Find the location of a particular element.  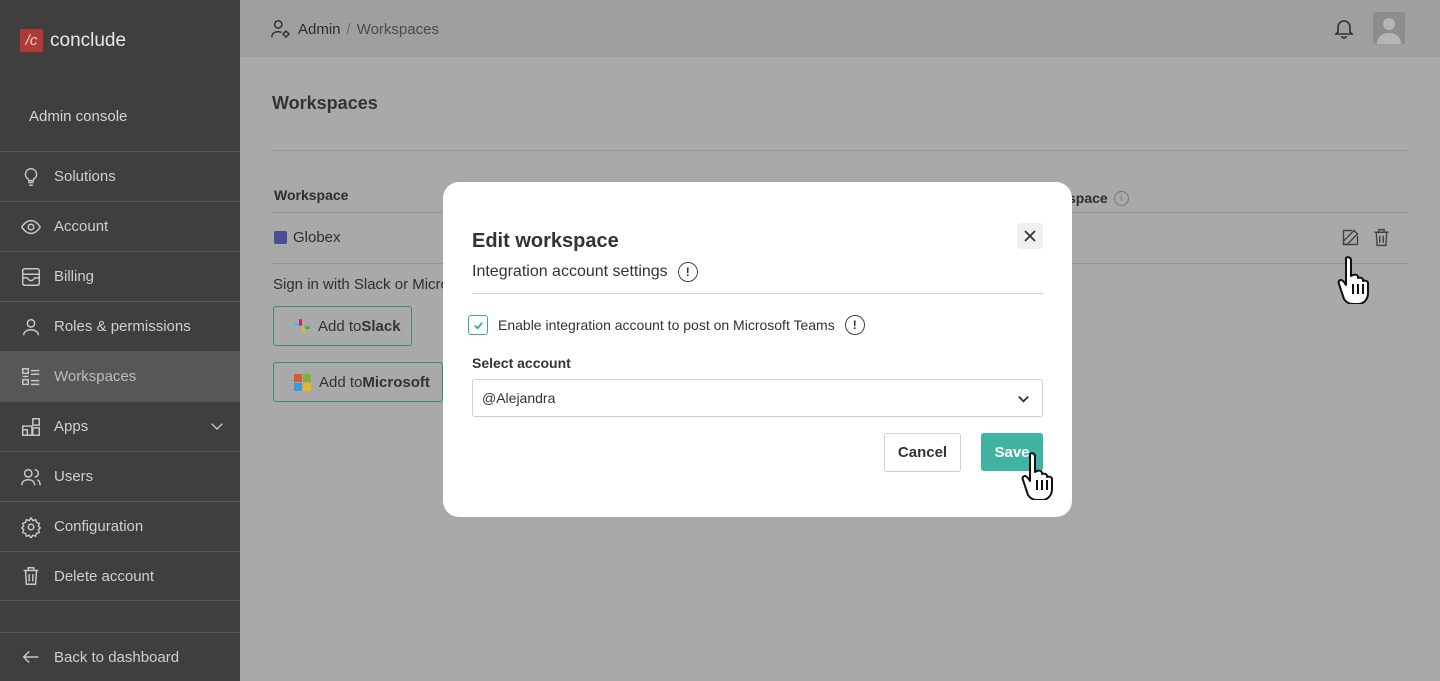

add-to-microsoft-button: Add to Microsoft is located at coordinates (358, 382).